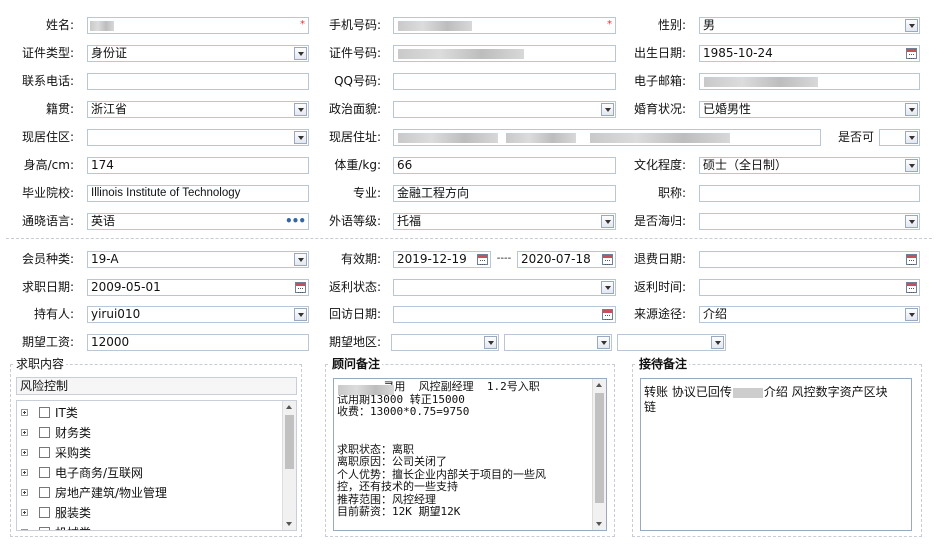  Describe the element at coordinates (445, 342) in the screenshot. I see `region-province-select` at that location.